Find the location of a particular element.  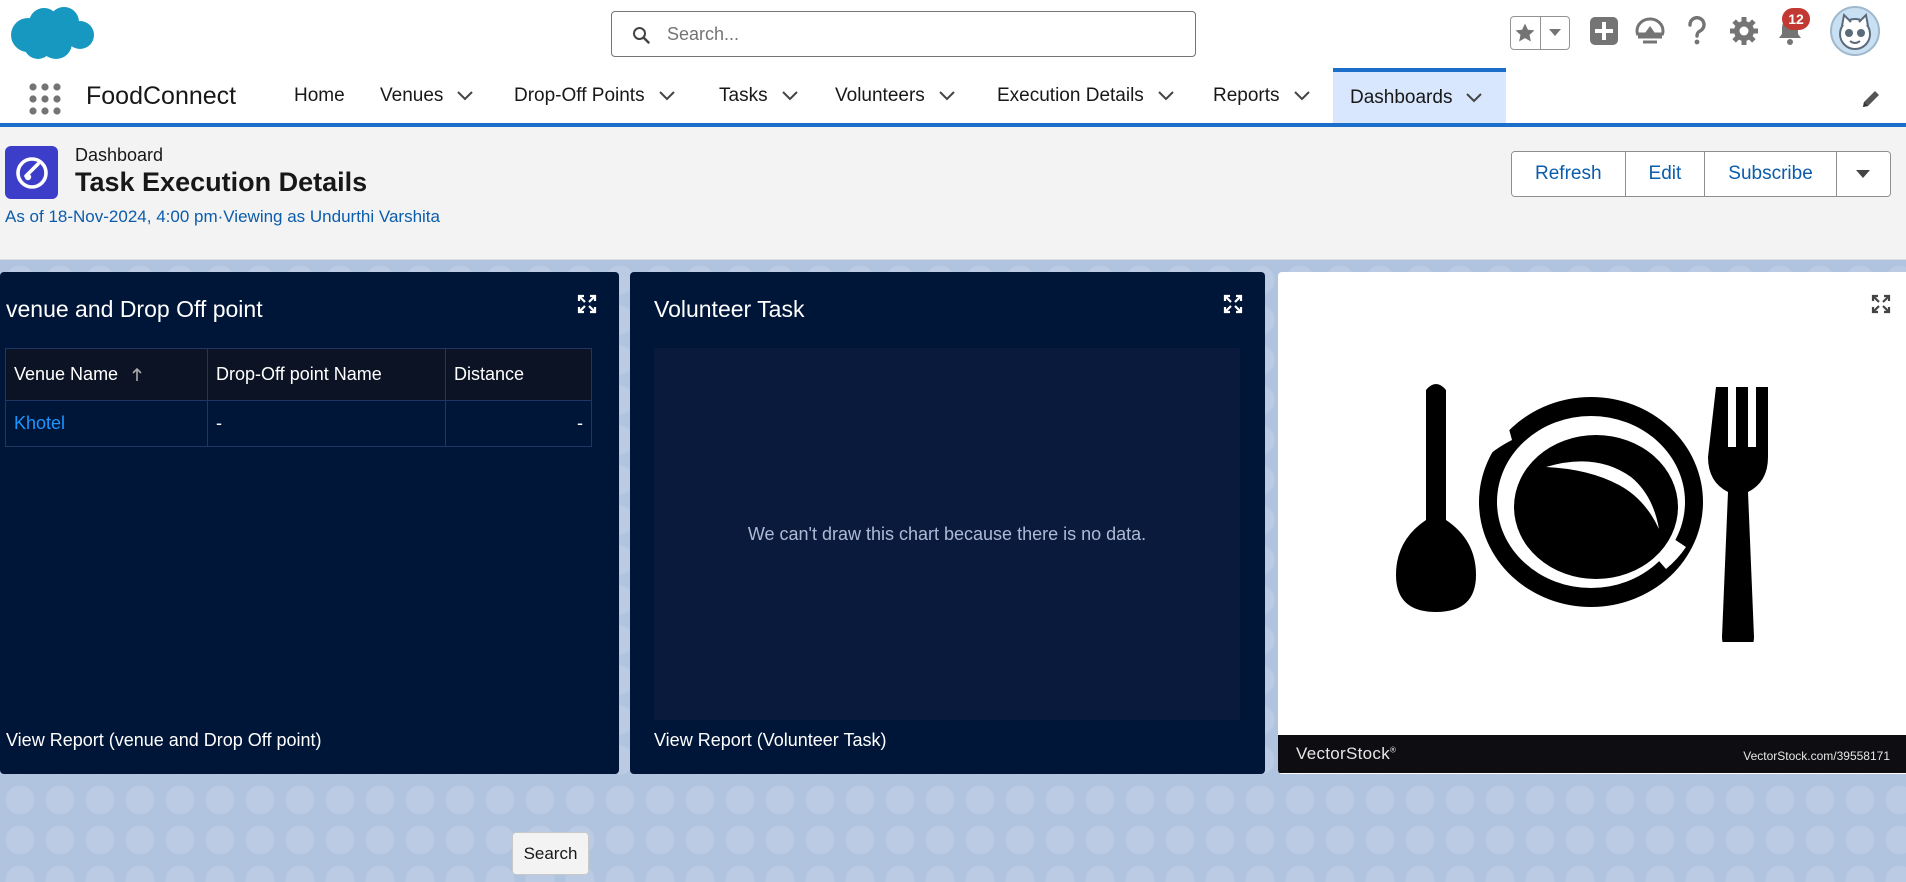

global-add-icon is located at coordinates (1604, 31).